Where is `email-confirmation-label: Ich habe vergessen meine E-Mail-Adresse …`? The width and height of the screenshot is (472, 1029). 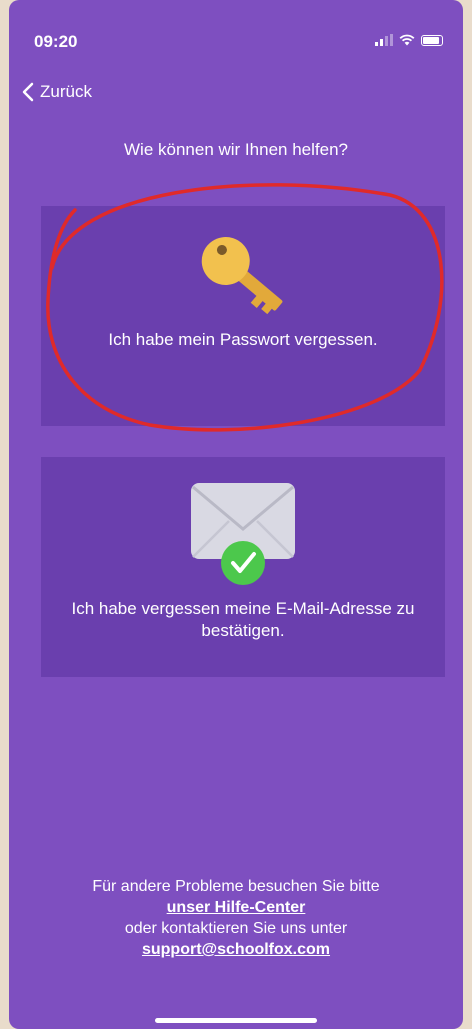 email-confirmation-label: Ich habe vergessen meine E-Mail-Adresse … is located at coordinates (243, 619).